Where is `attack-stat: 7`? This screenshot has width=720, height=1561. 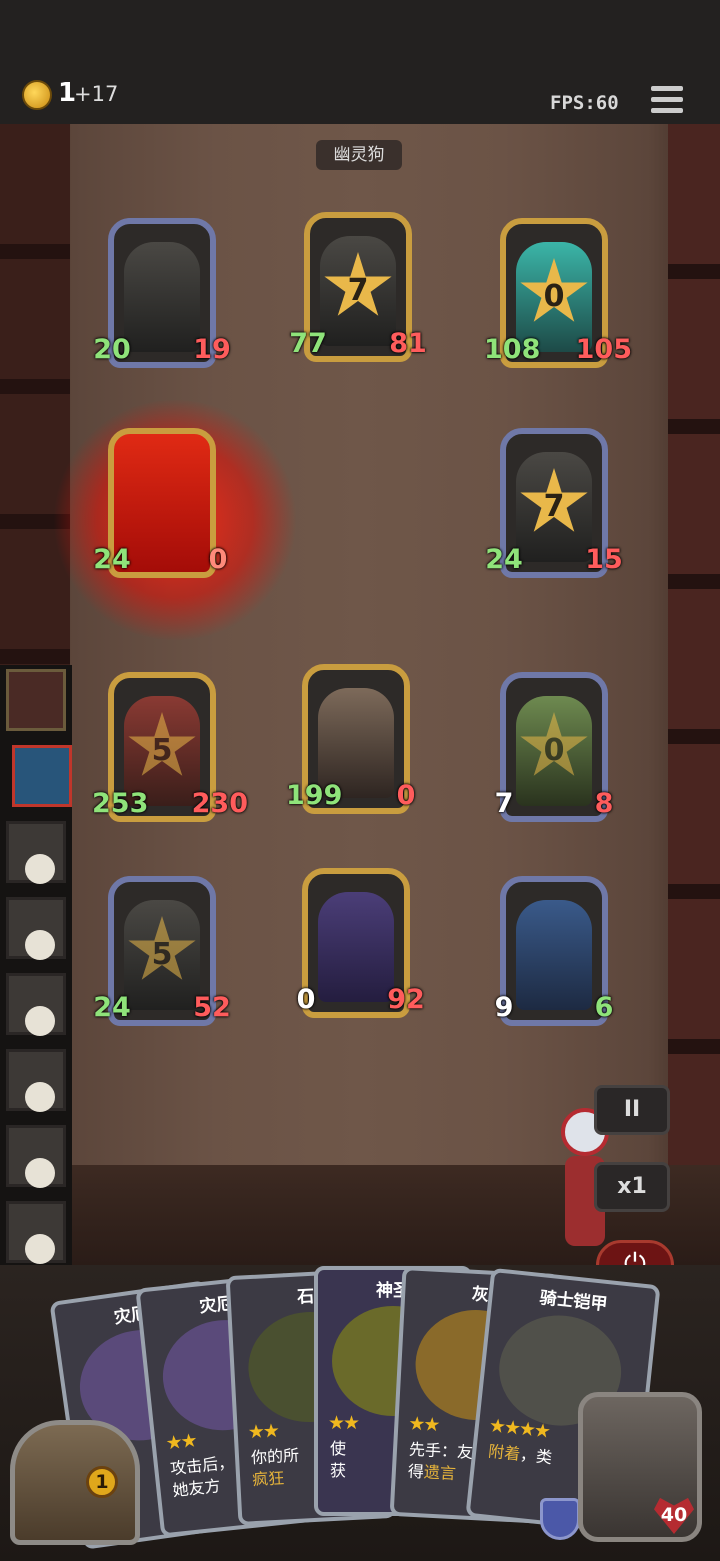 attack-stat: 7 is located at coordinates (504, 804).